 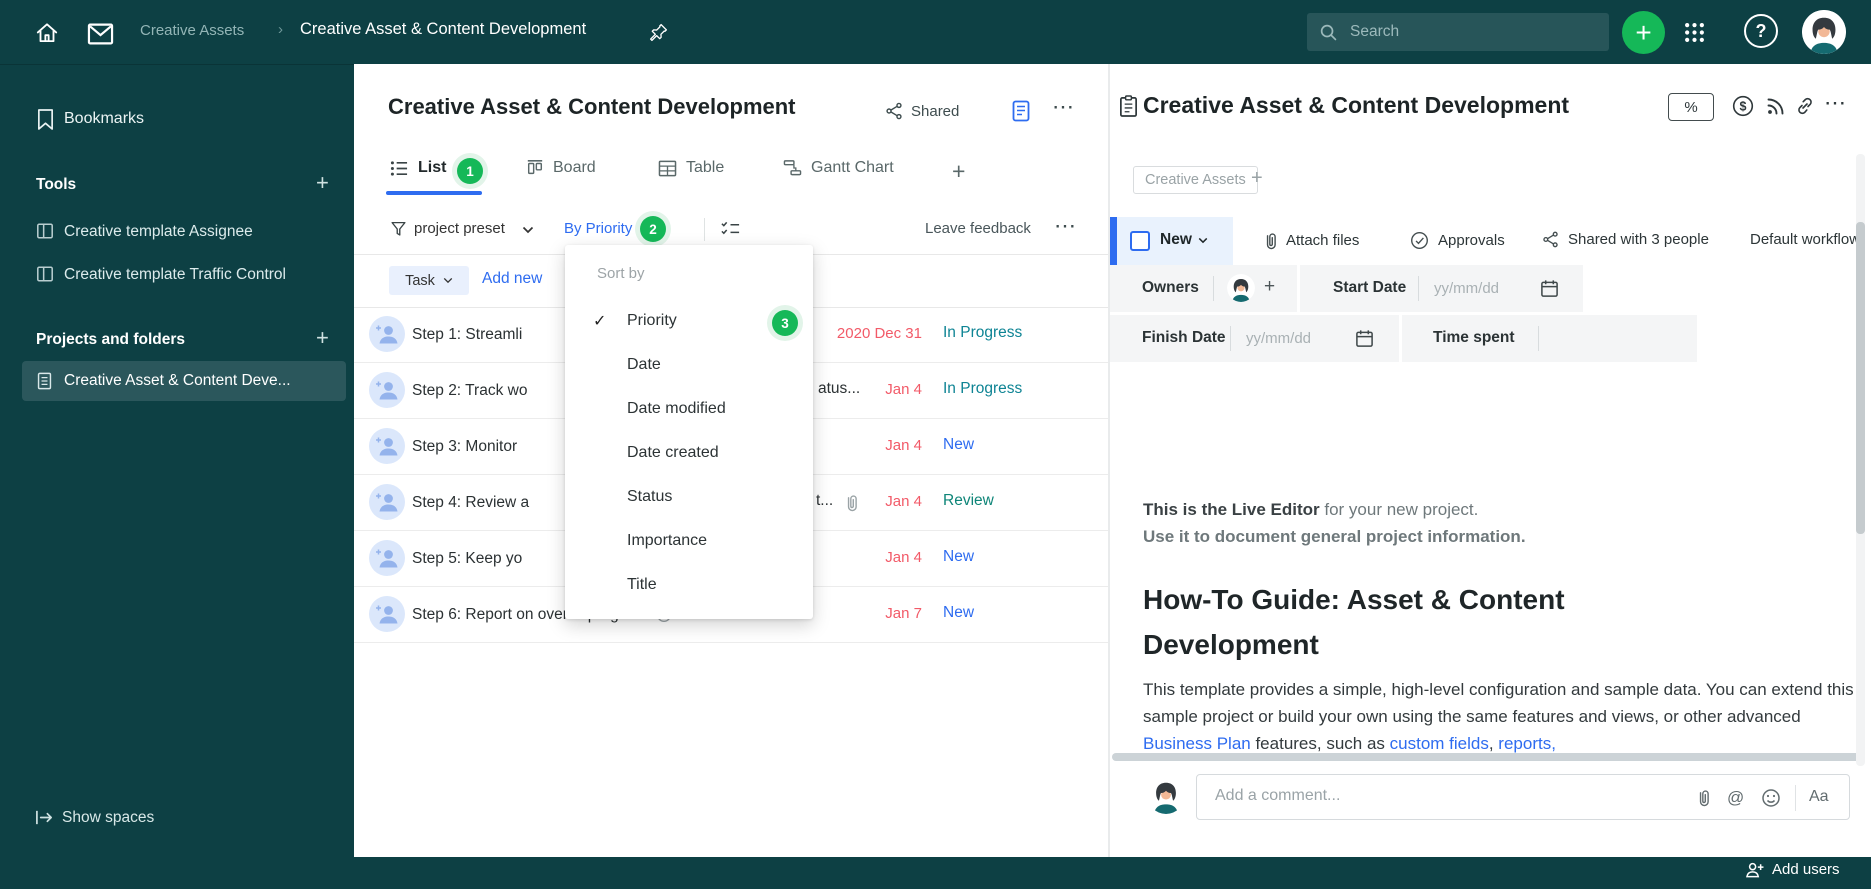 What do you see at coordinates (175, 275) in the screenshot?
I see `sidebar-item-template-traffic-control: Creative template Traffic Control` at bounding box center [175, 275].